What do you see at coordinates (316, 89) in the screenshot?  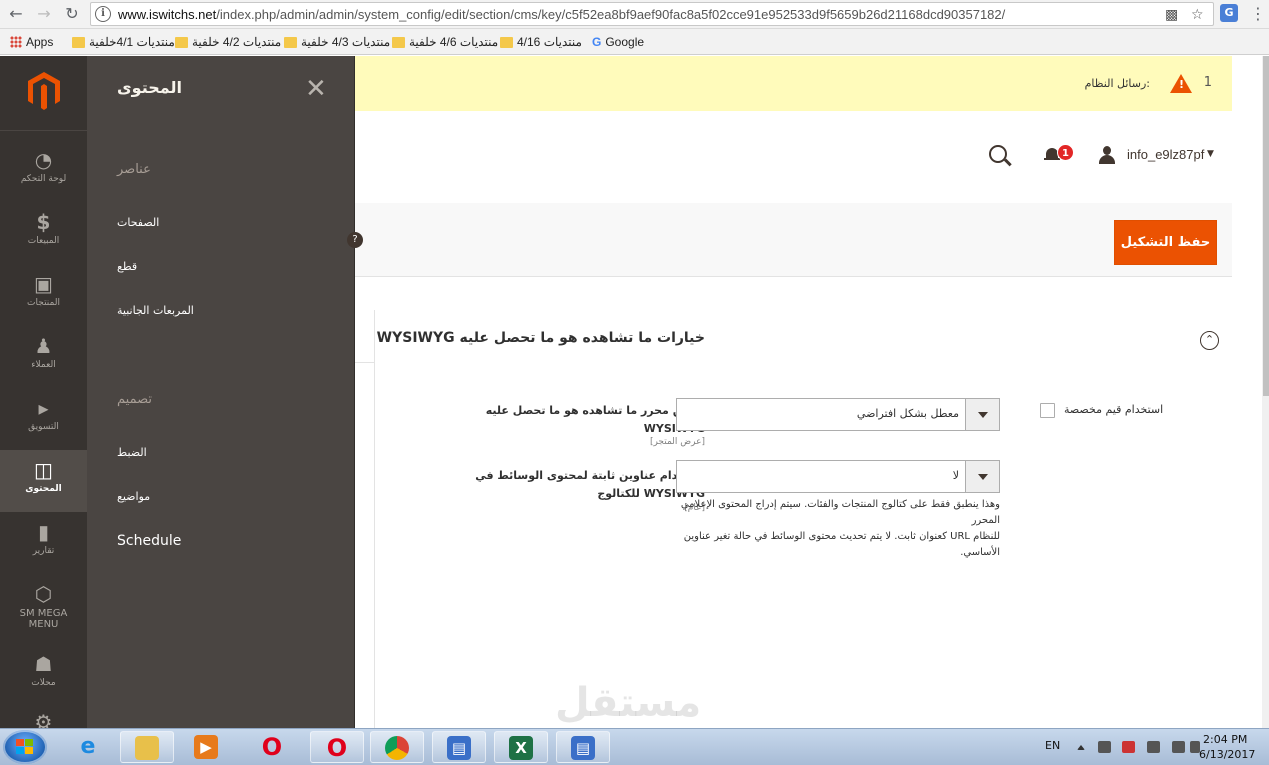 I see `close-icon: ✕` at bounding box center [316, 89].